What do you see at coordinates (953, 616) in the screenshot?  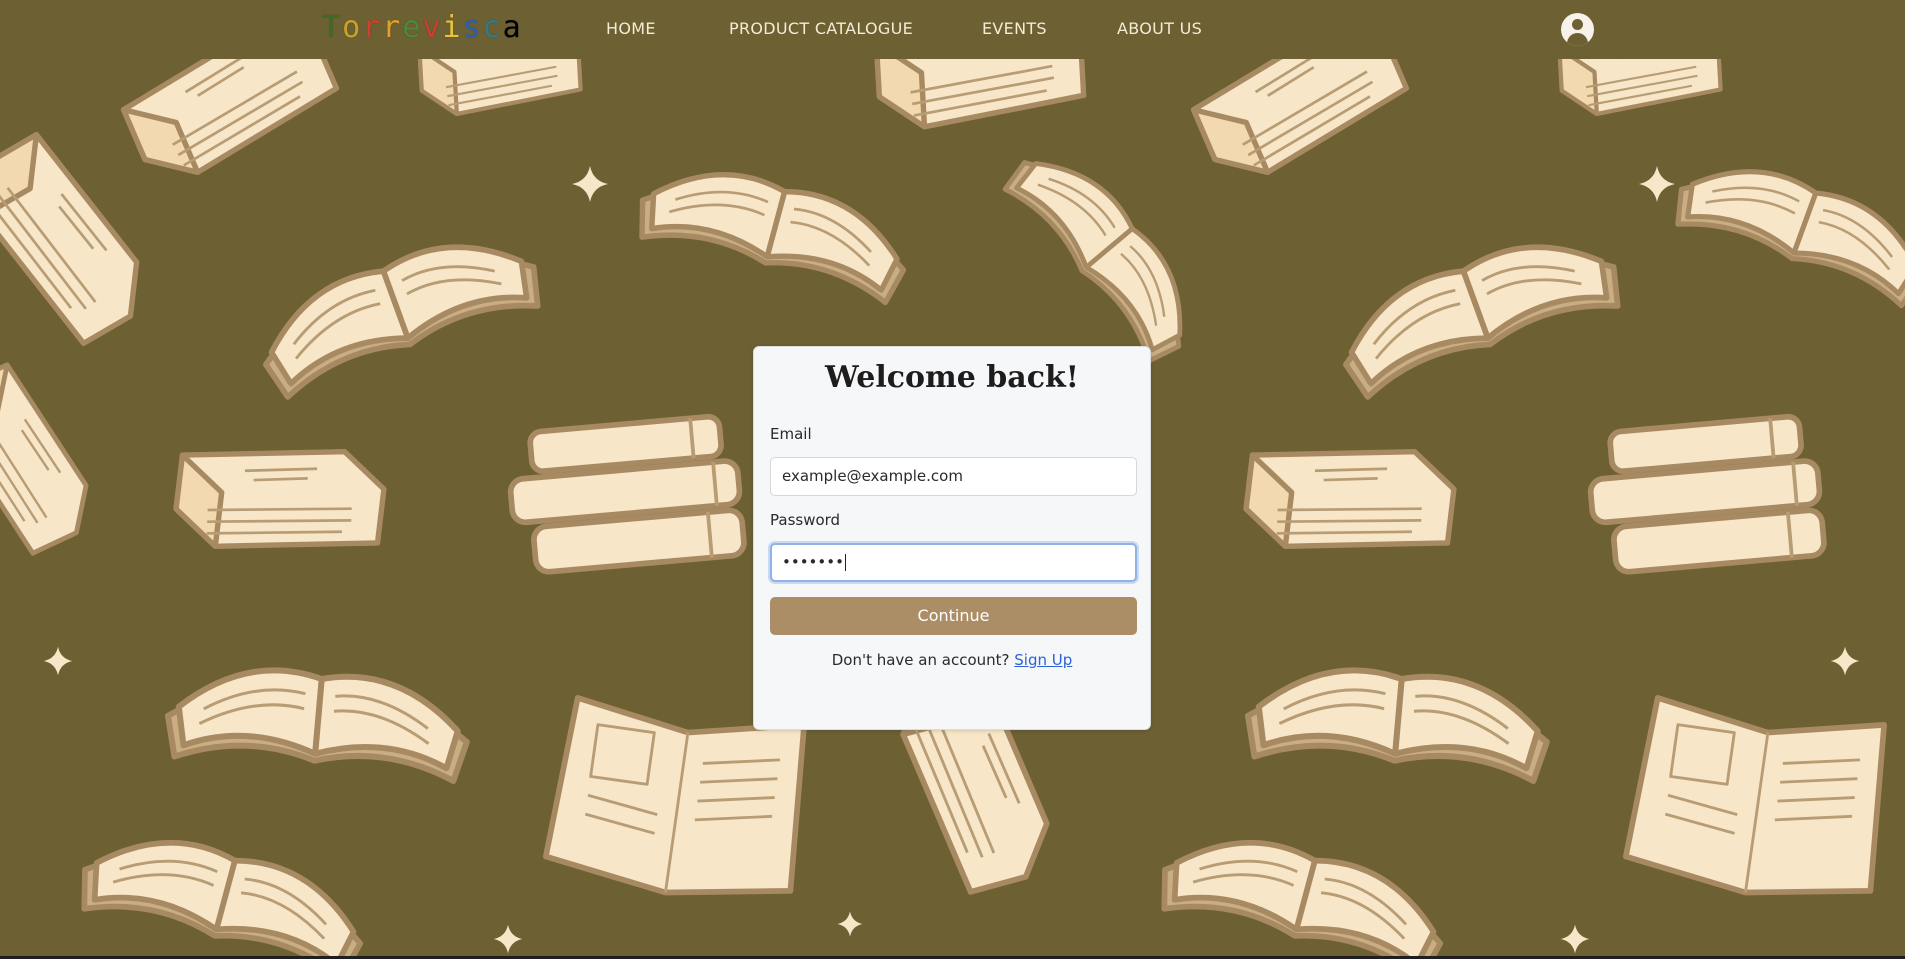 I see `continue-button: Continue` at bounding box center [953, 616].